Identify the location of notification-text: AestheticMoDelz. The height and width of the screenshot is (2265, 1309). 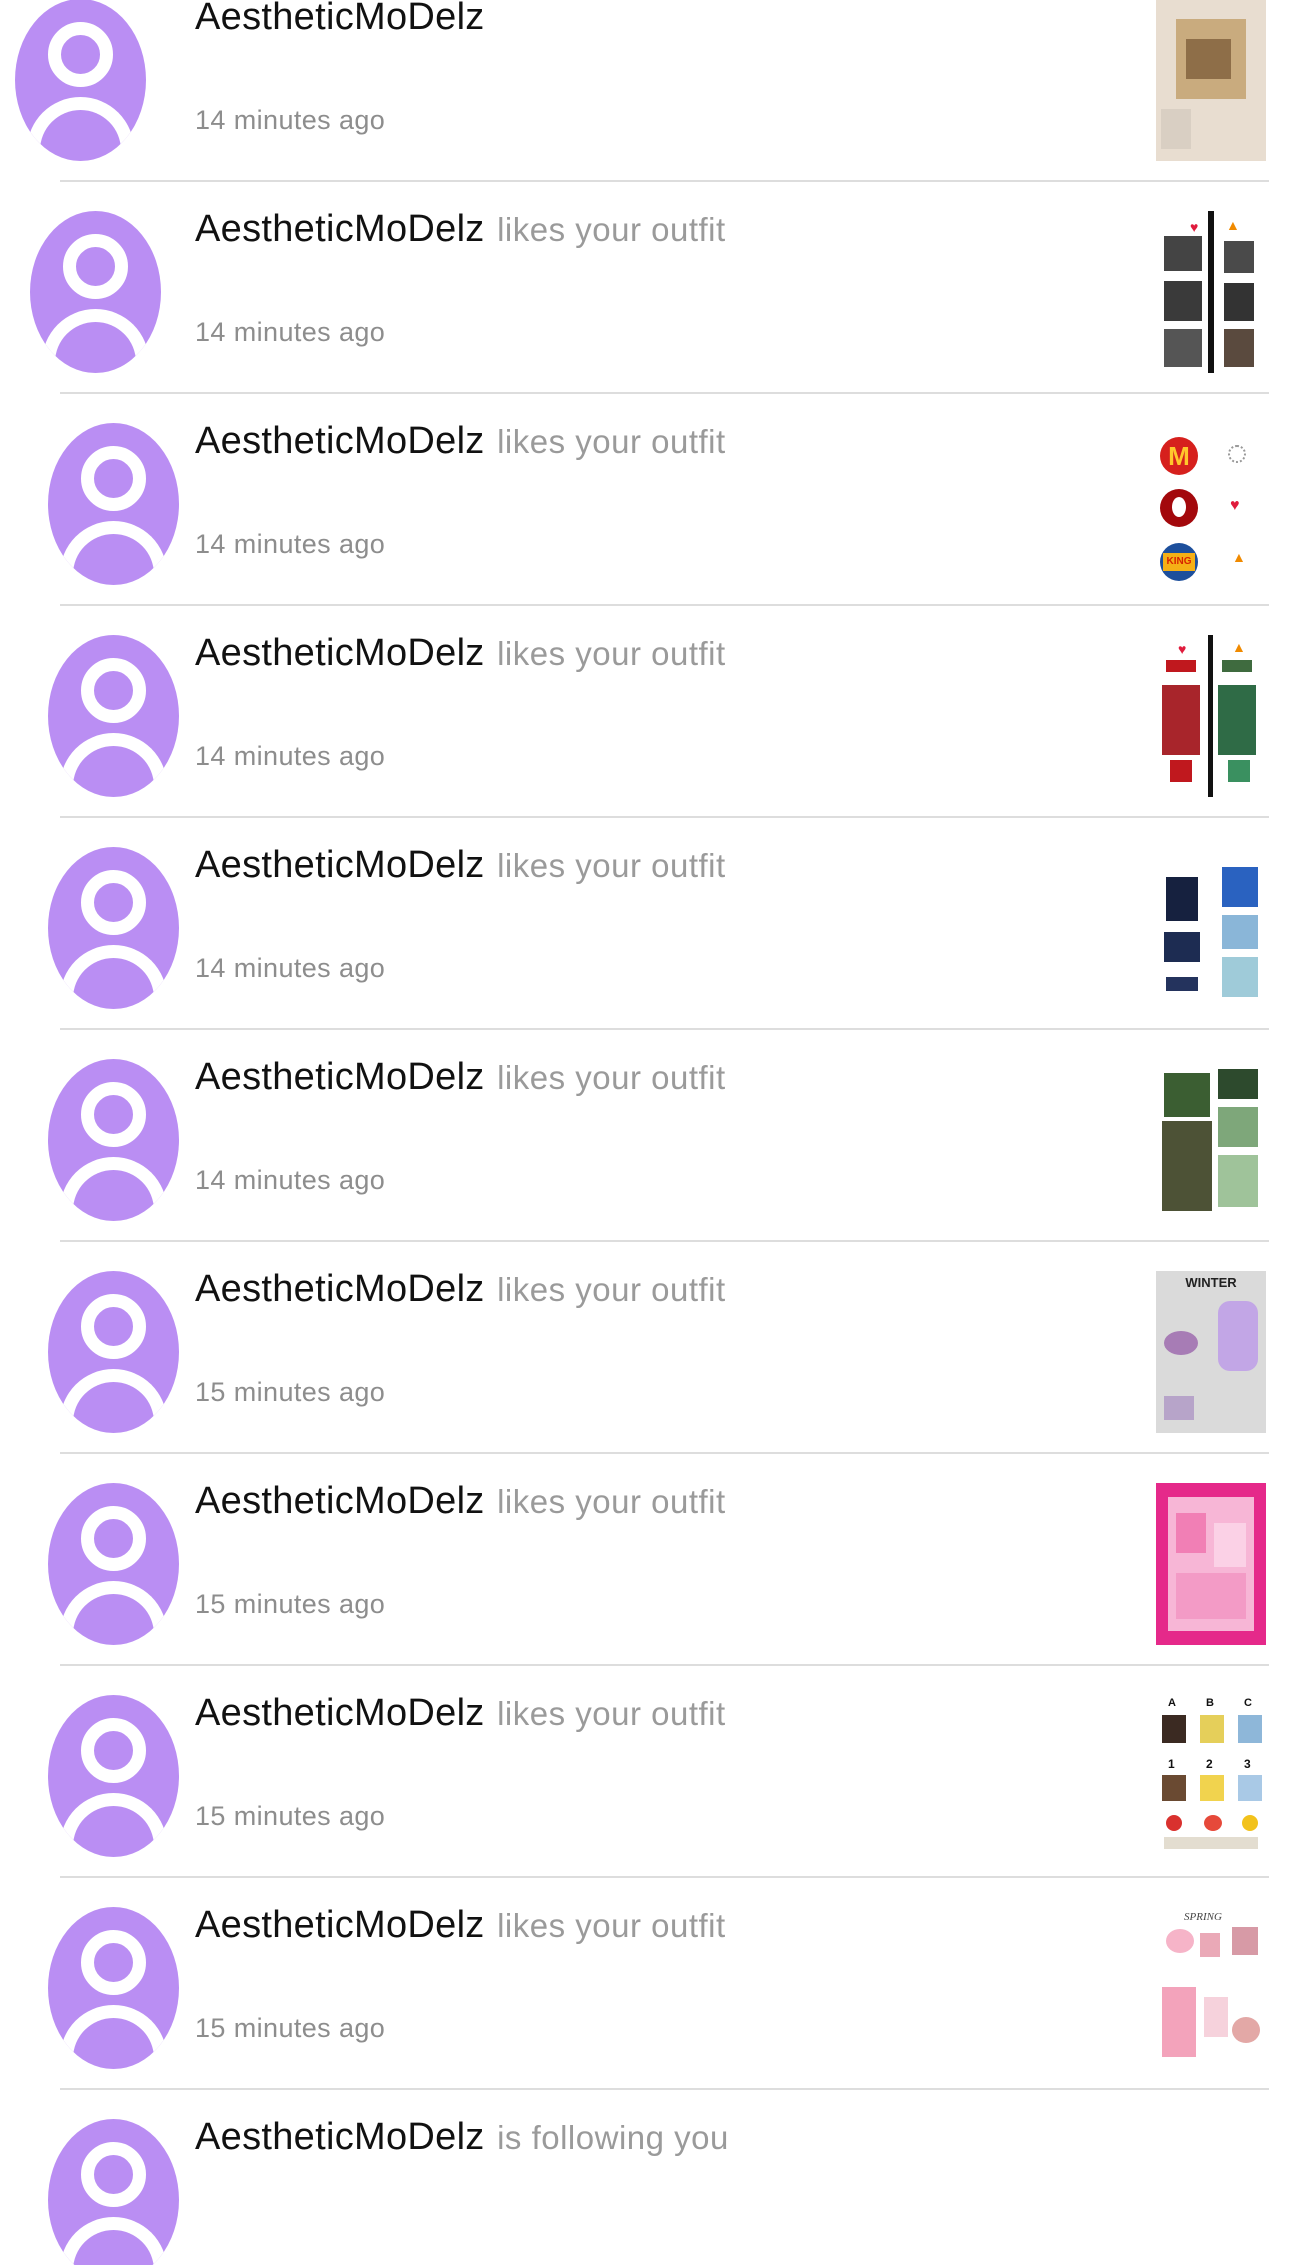
(344, 19).